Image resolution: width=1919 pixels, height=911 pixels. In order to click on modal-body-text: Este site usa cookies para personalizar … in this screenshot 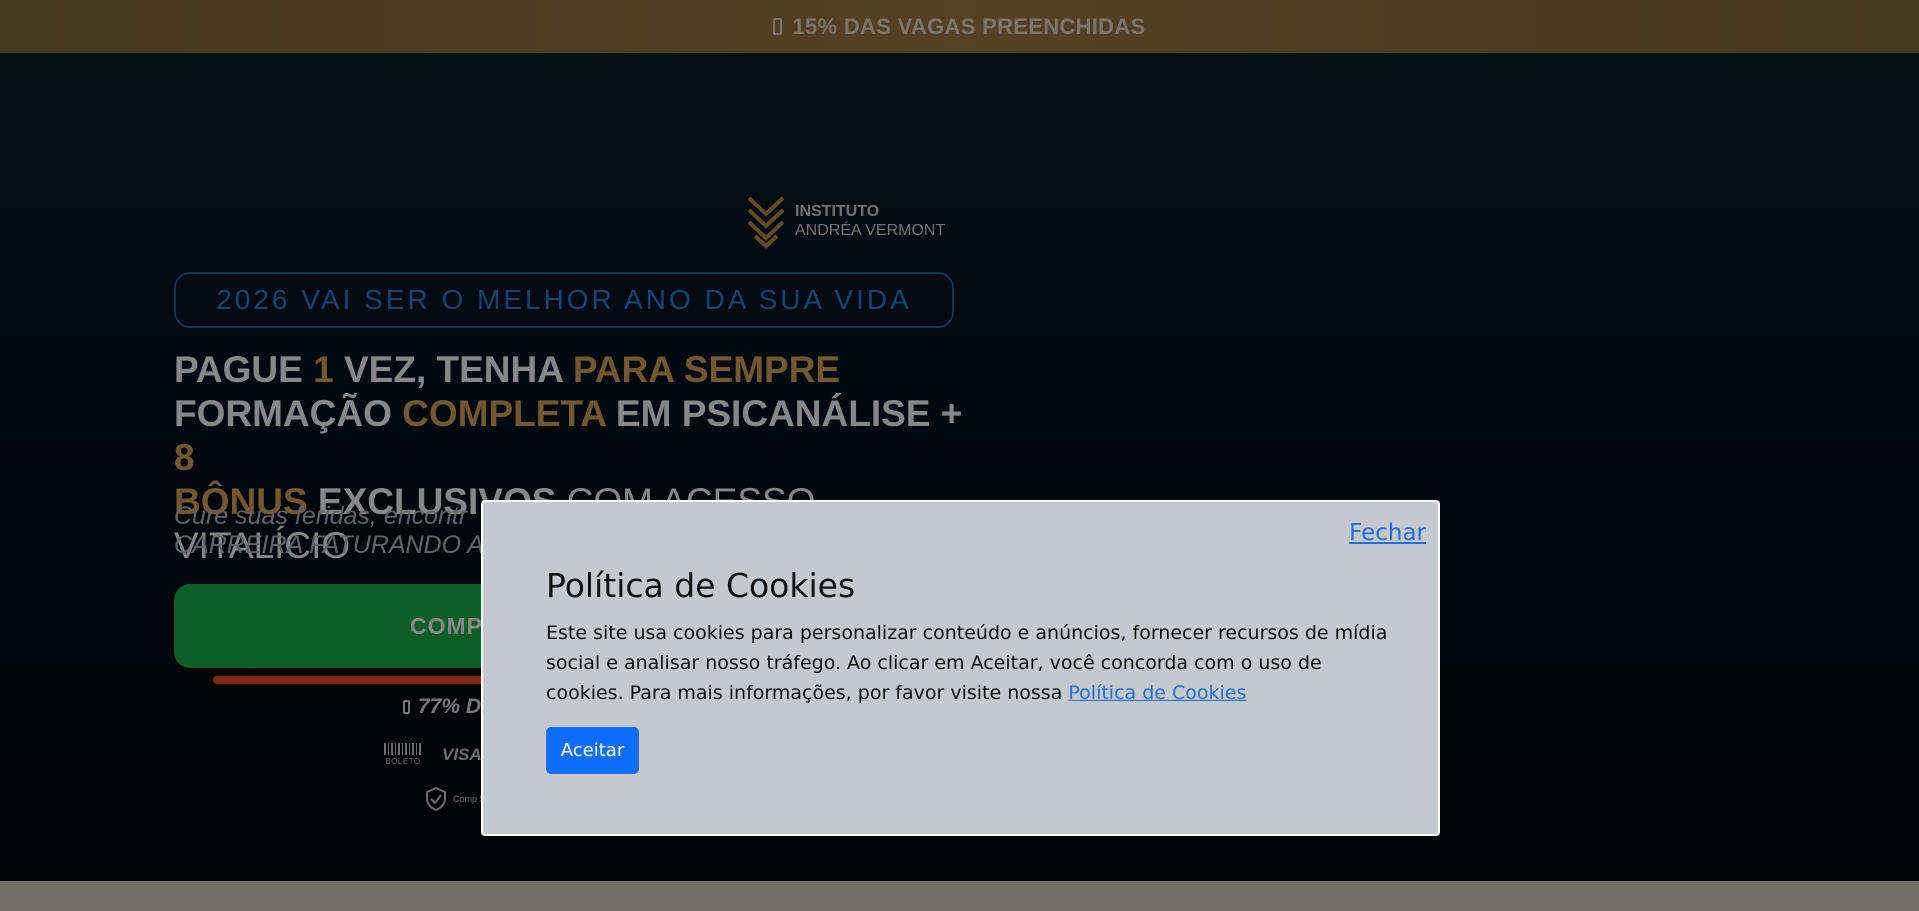, I will do `click(967, 663)`.